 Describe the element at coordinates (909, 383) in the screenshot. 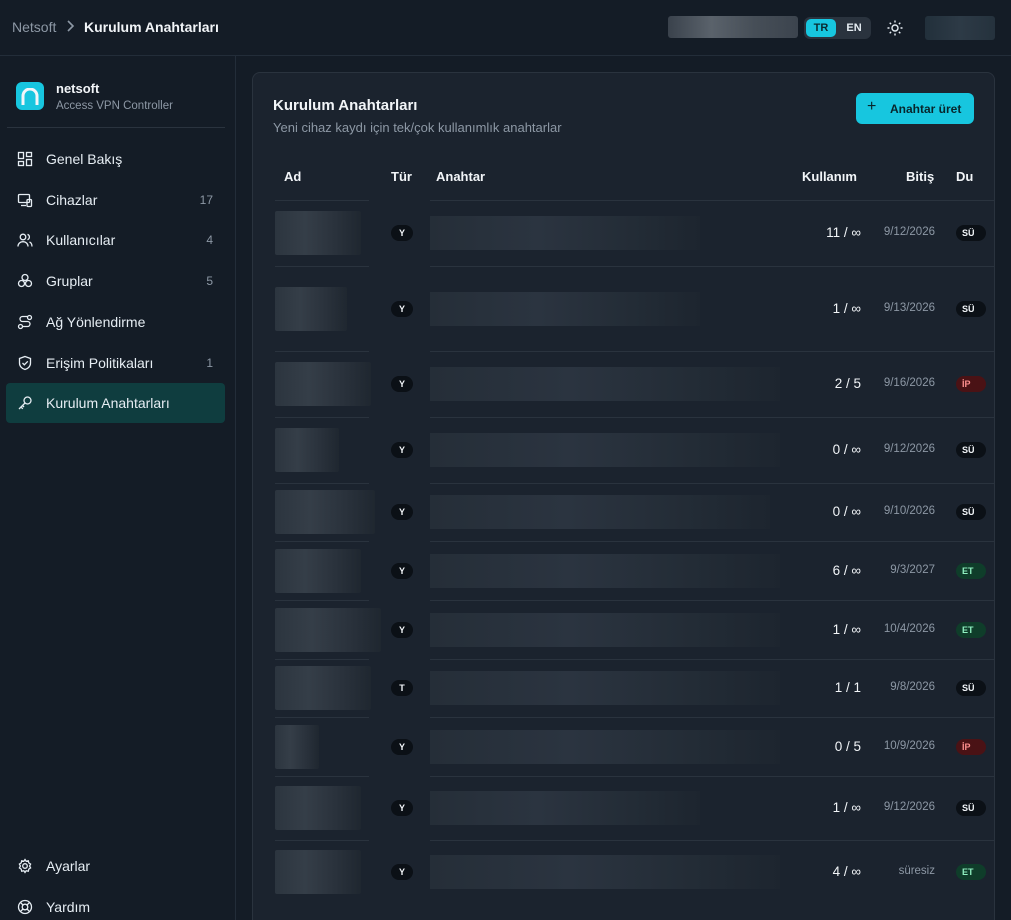

I see `key-expiry: 9/16/2026` at that location.